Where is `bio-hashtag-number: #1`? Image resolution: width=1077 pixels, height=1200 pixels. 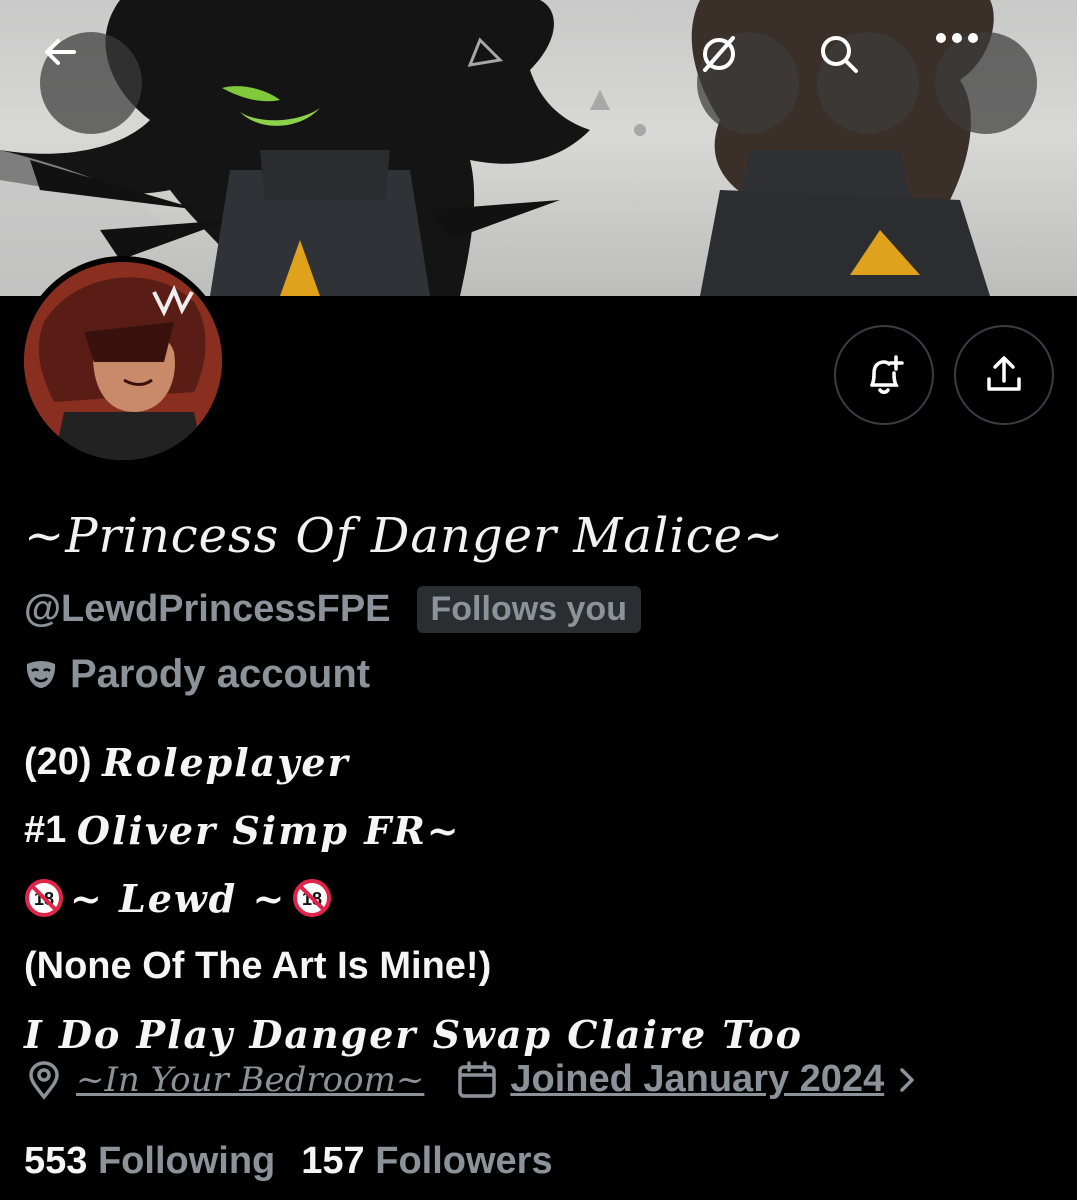 bio-hashtag-number: #1 is located at coordinates (45, 829).